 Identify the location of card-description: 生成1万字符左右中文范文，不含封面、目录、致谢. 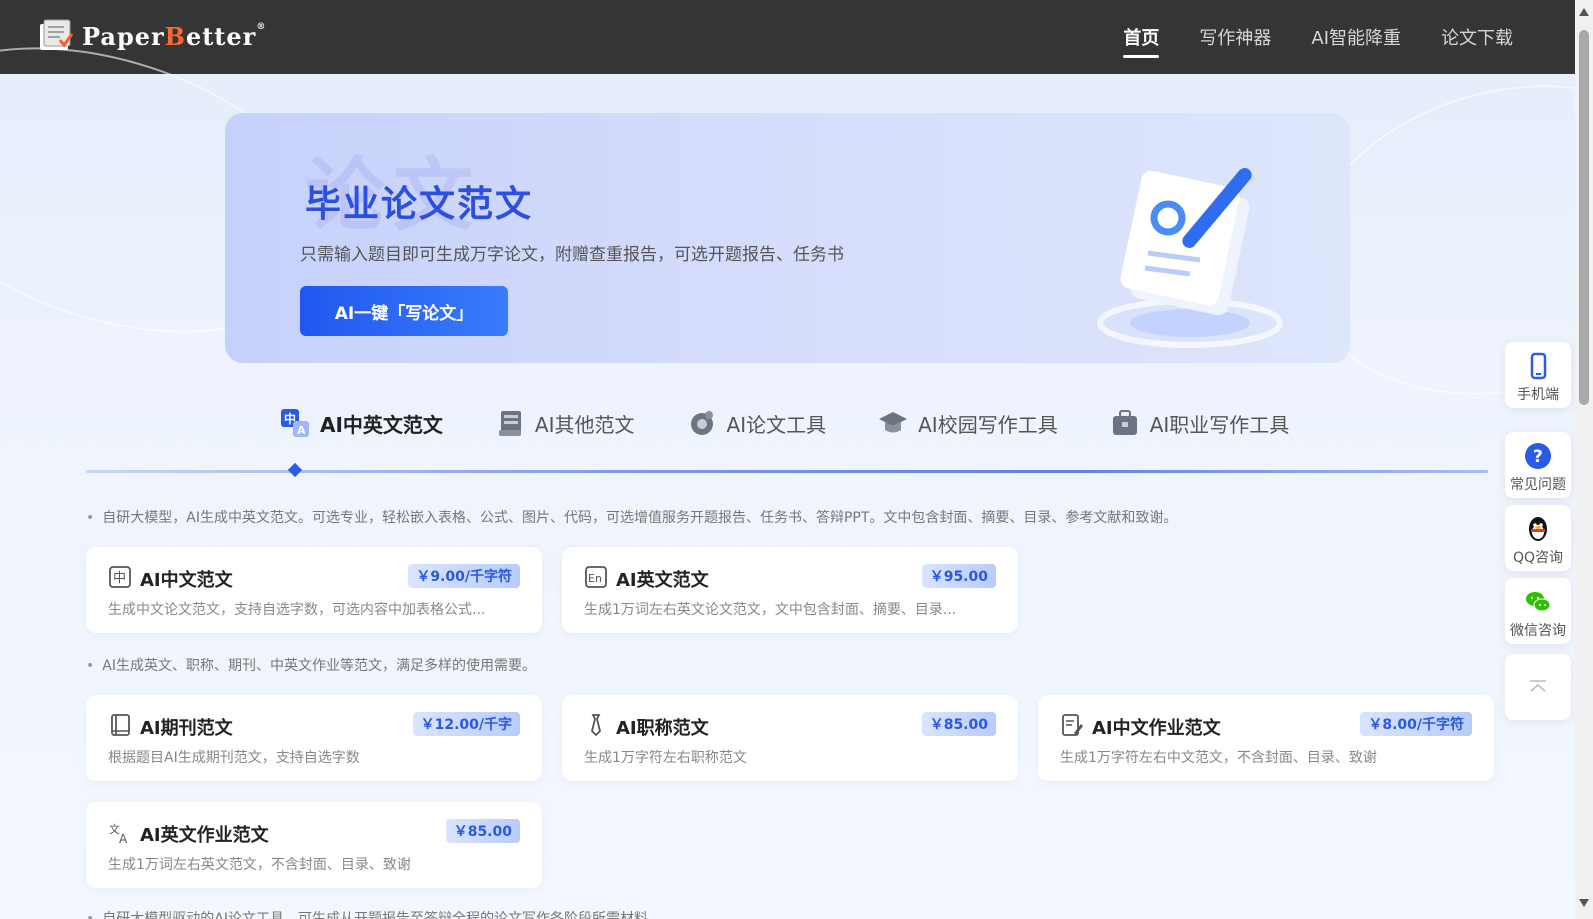
(1218, 758).